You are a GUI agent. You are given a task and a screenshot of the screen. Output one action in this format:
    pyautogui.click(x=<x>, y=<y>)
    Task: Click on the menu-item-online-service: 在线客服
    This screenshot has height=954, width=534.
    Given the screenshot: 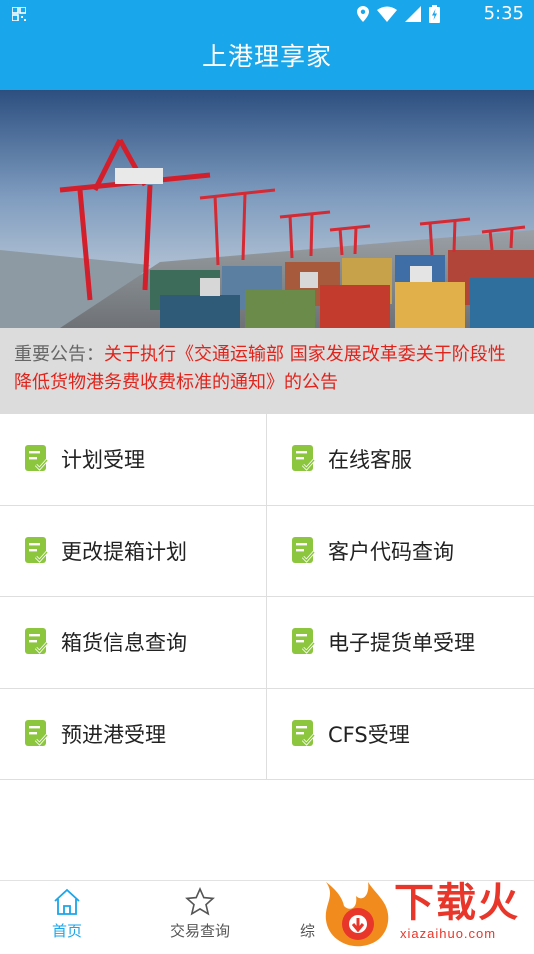 What is the action you would take?
    pyautogui.click(x=400, y=460)
    